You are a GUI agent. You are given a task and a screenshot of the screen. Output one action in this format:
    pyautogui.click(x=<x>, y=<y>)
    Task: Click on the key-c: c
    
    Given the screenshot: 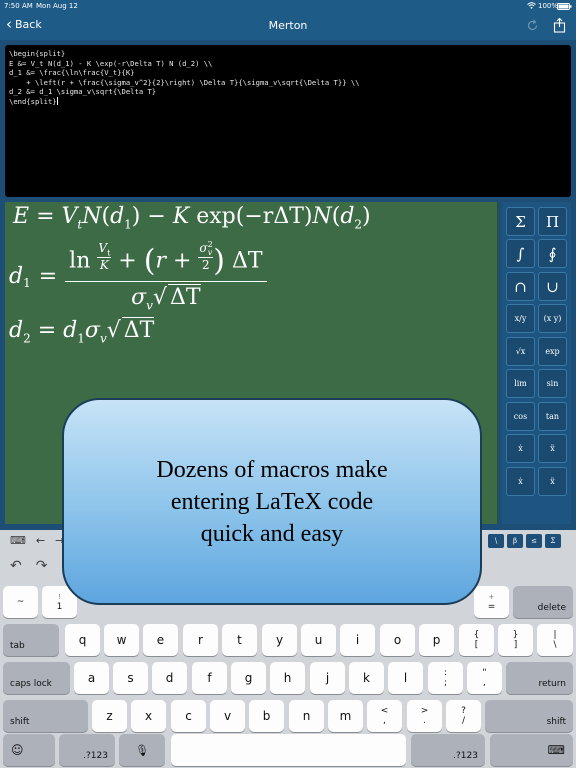 What is the action you would take?
    pyautogui.click(x=188, y=716)
    